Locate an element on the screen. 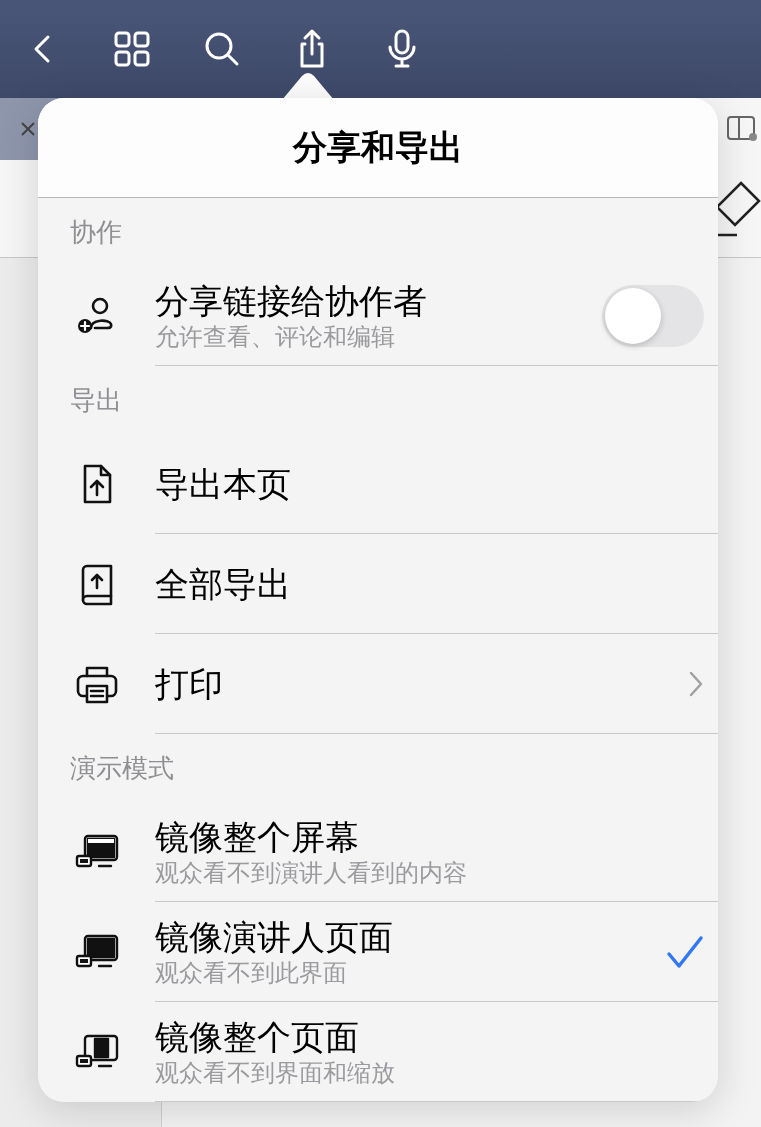 This screenshot has height=1127, width=761. section-header: 协作 is located at coordinates (96, 232).